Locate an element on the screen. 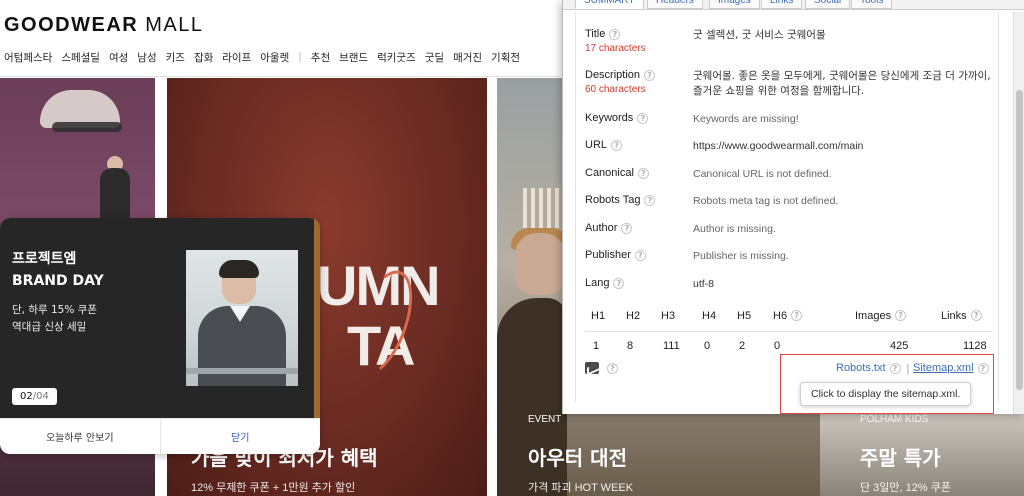 The height and width of the screenshot is (496, 1024). h3-count: 111 is located at coordinates (671, 346).